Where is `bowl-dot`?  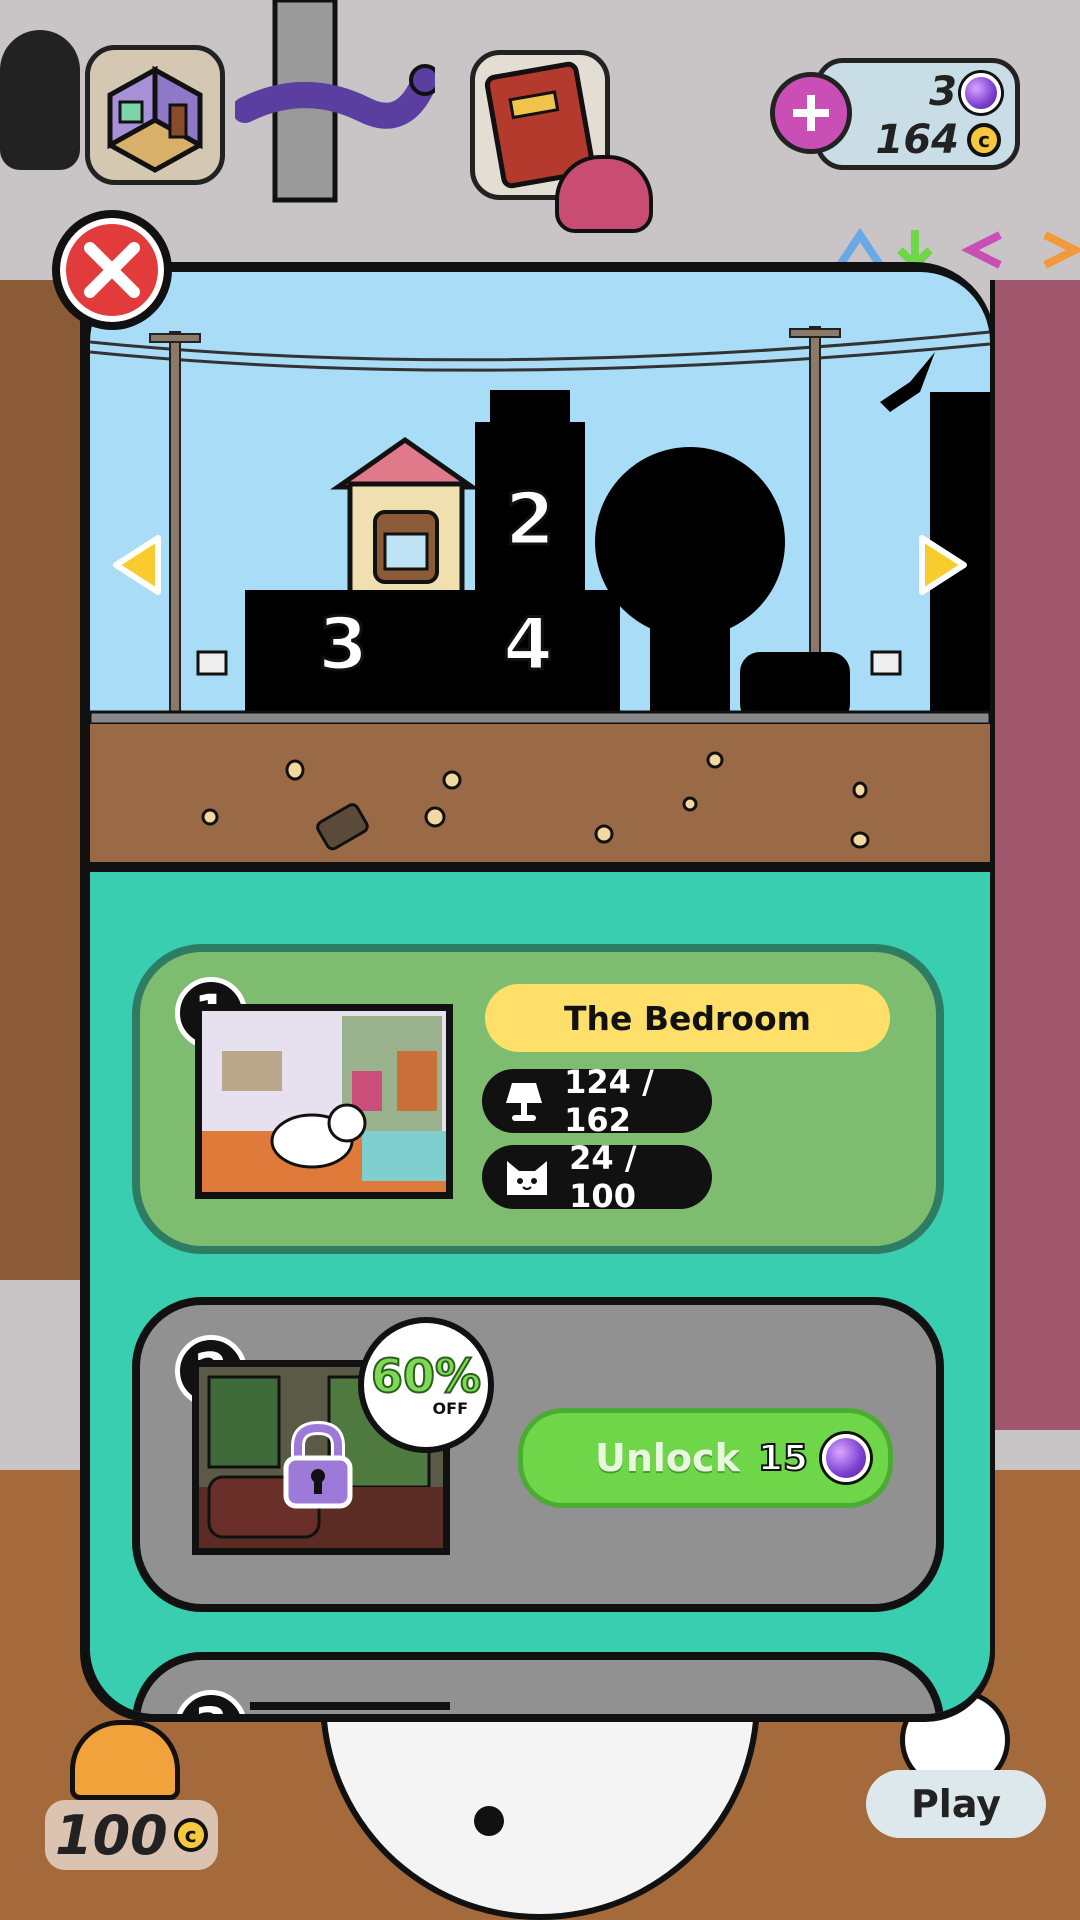
bowl-dot is located at coordinates (489, 1821).